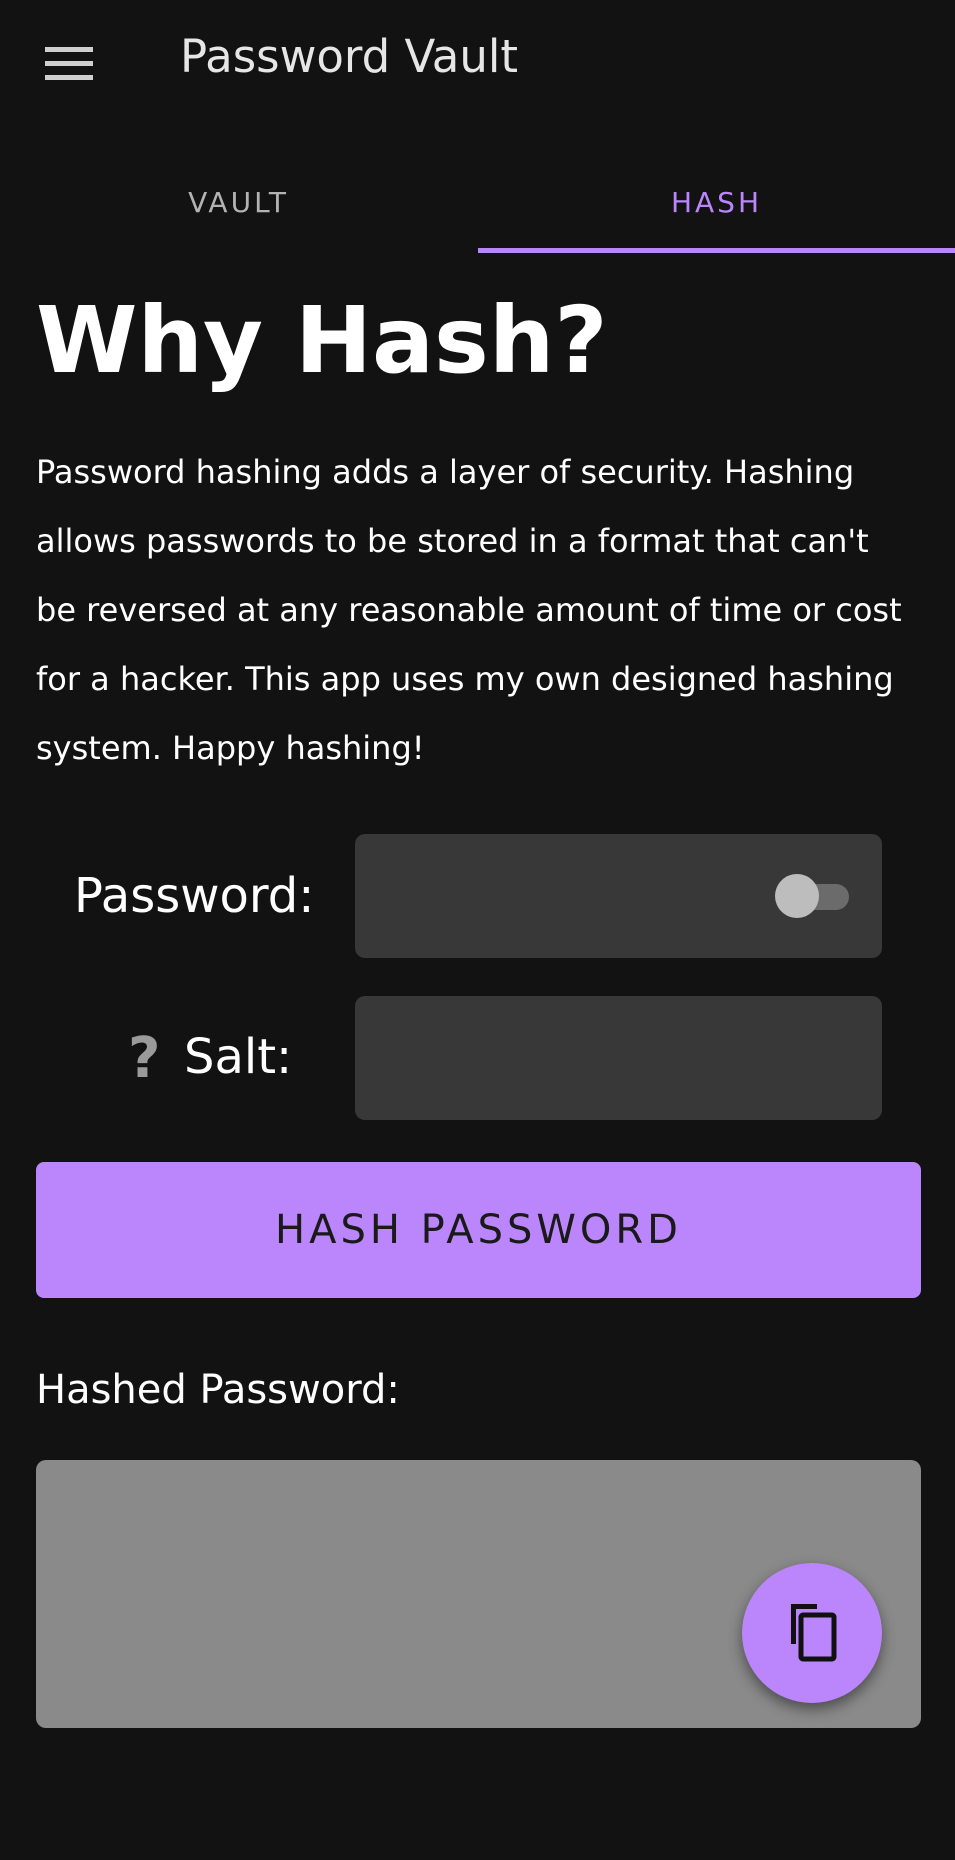 The image size is (955, 1860). I want to click on copy-button, so click(812, 1633).